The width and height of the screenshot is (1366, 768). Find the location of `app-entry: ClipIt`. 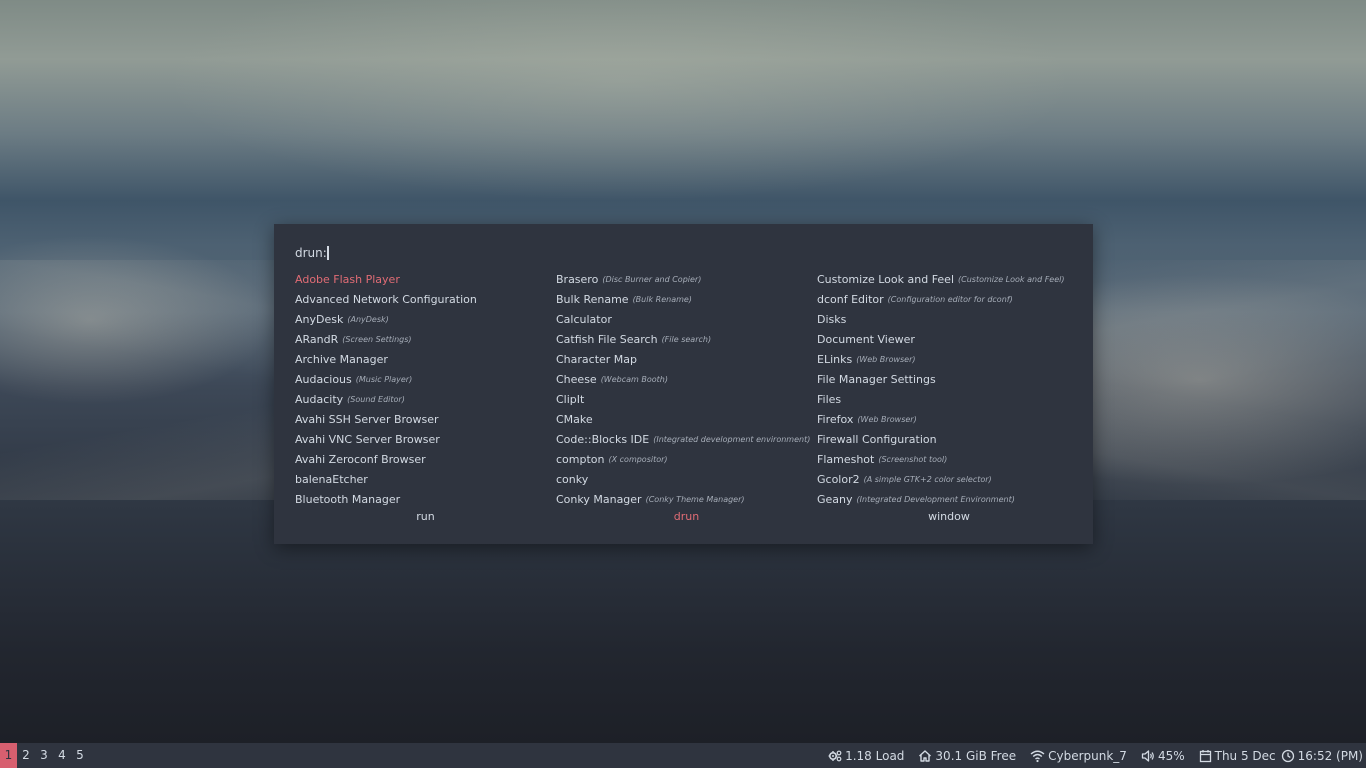

app-entry: ClipIt is located at coordinates (686, 399).